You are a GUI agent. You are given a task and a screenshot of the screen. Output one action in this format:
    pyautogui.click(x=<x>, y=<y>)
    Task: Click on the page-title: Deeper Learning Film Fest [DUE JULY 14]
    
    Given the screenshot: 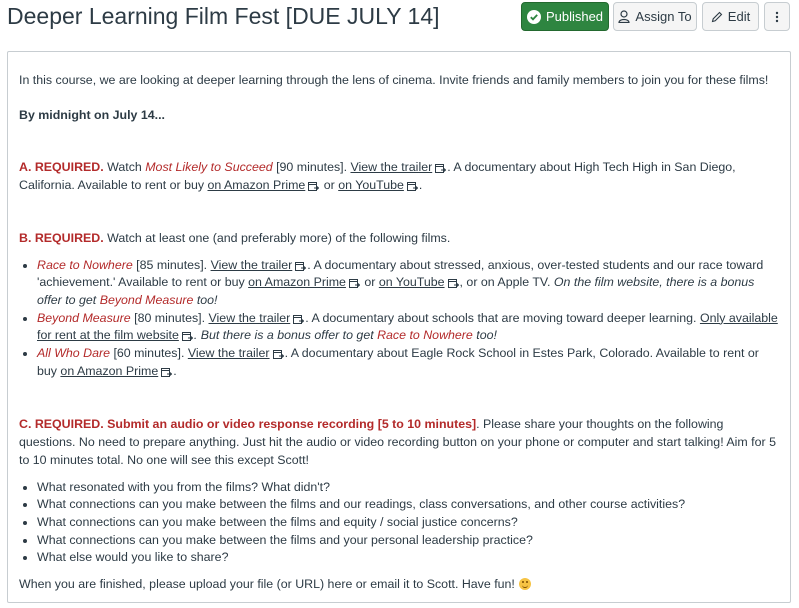 What is the action you would take?
    pyautogui.click(x=223, y=16)
    